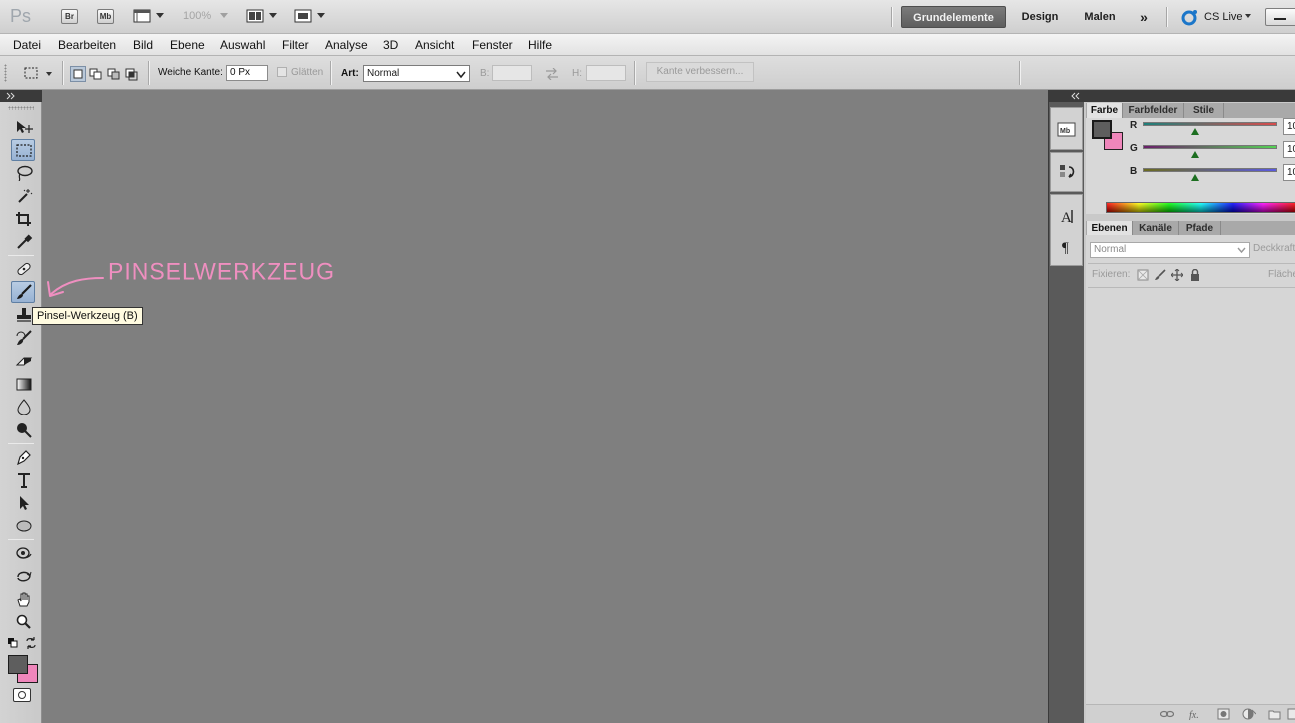  What do you see at coordinates (23, 526) in the screenshot?
I see `shape-tool` at bounding box center [23, 526].